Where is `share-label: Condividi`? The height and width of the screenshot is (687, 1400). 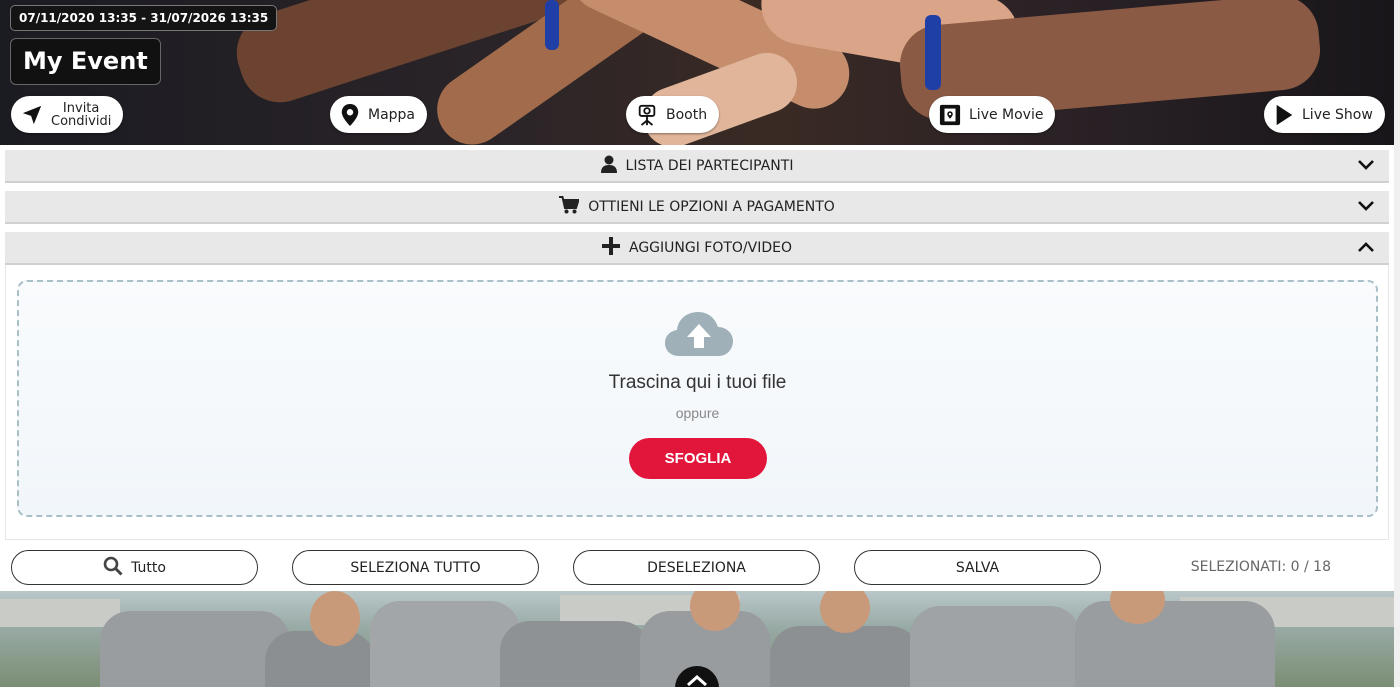
share-label: Condividi is located at coordinates (81, 121).